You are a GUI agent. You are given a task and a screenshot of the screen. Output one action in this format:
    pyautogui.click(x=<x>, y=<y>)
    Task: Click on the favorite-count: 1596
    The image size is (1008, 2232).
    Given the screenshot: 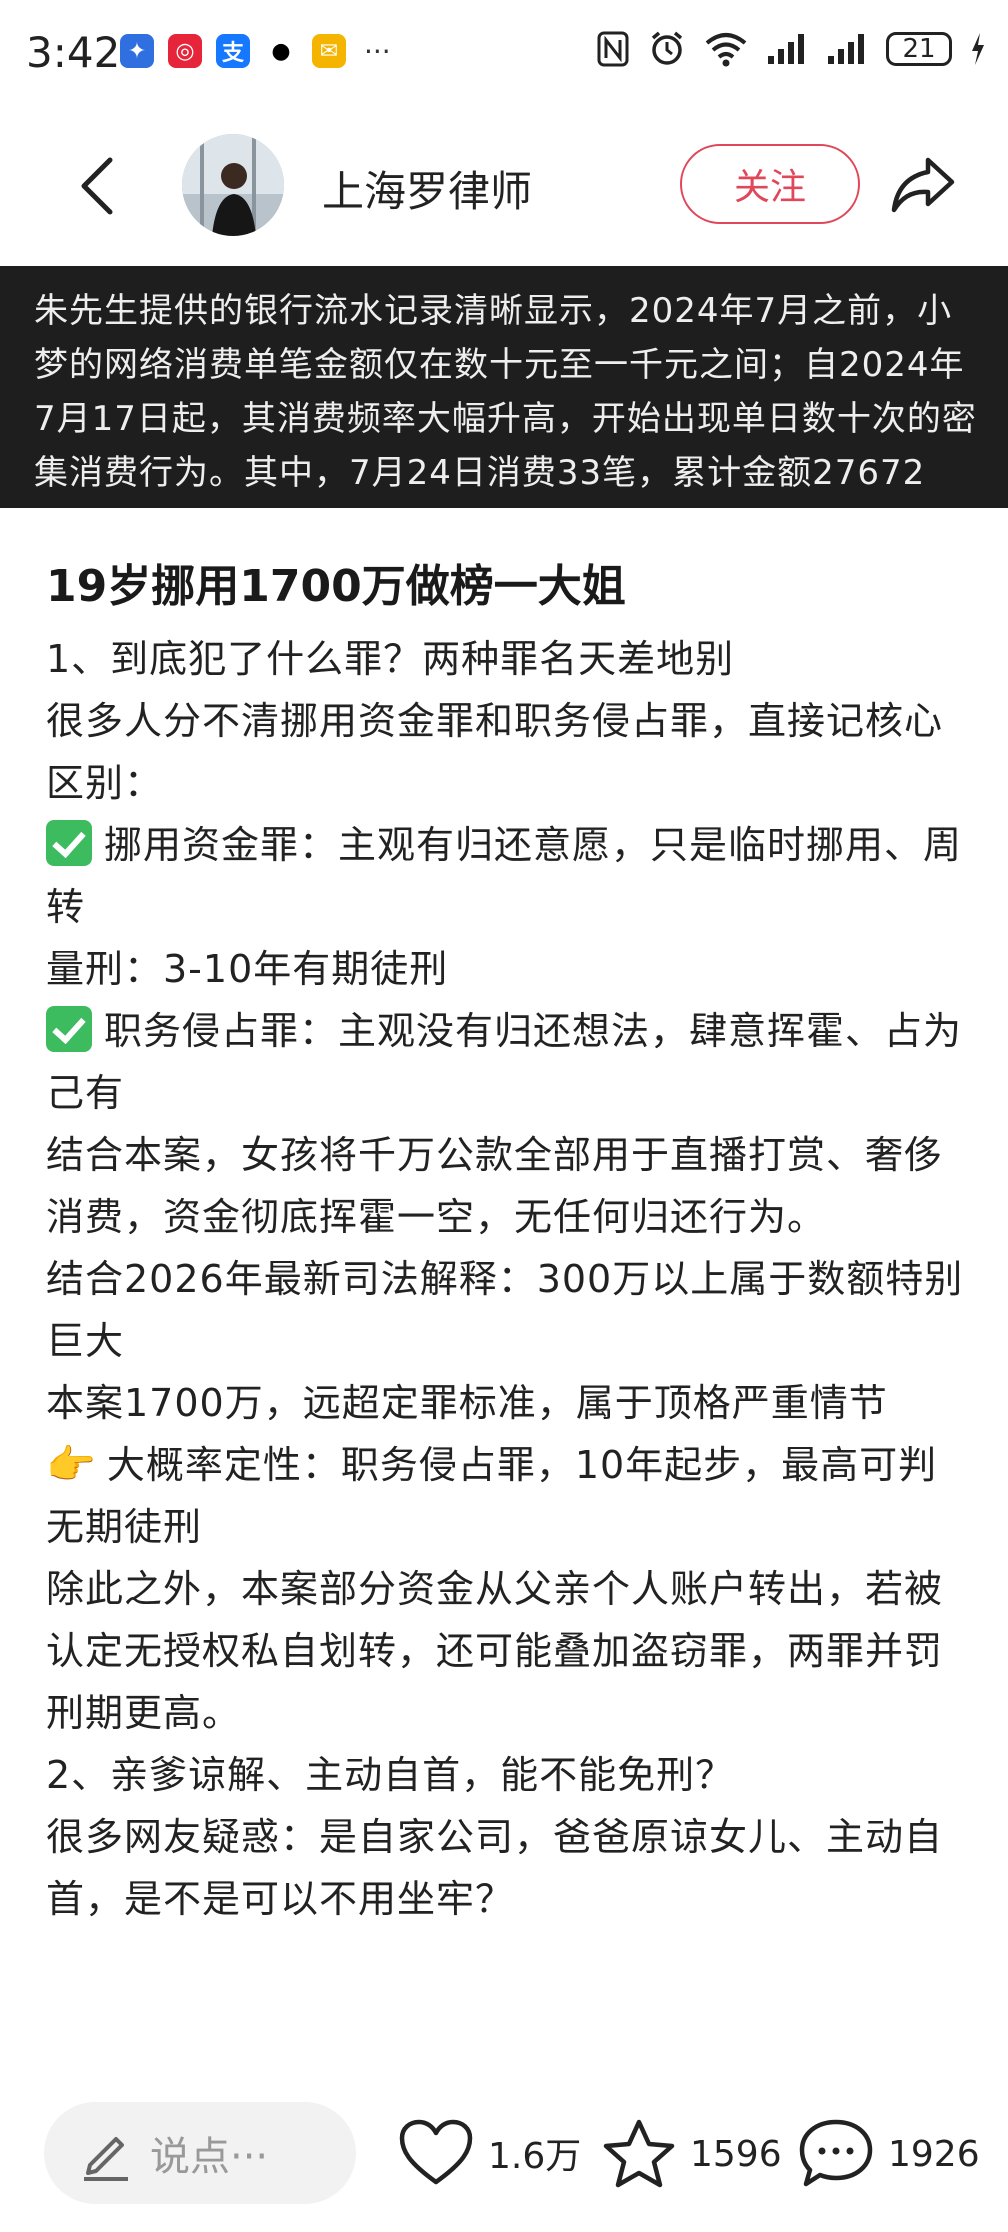 What is the action you would take?
    pyautogui.click(x=736, y=2154)
    